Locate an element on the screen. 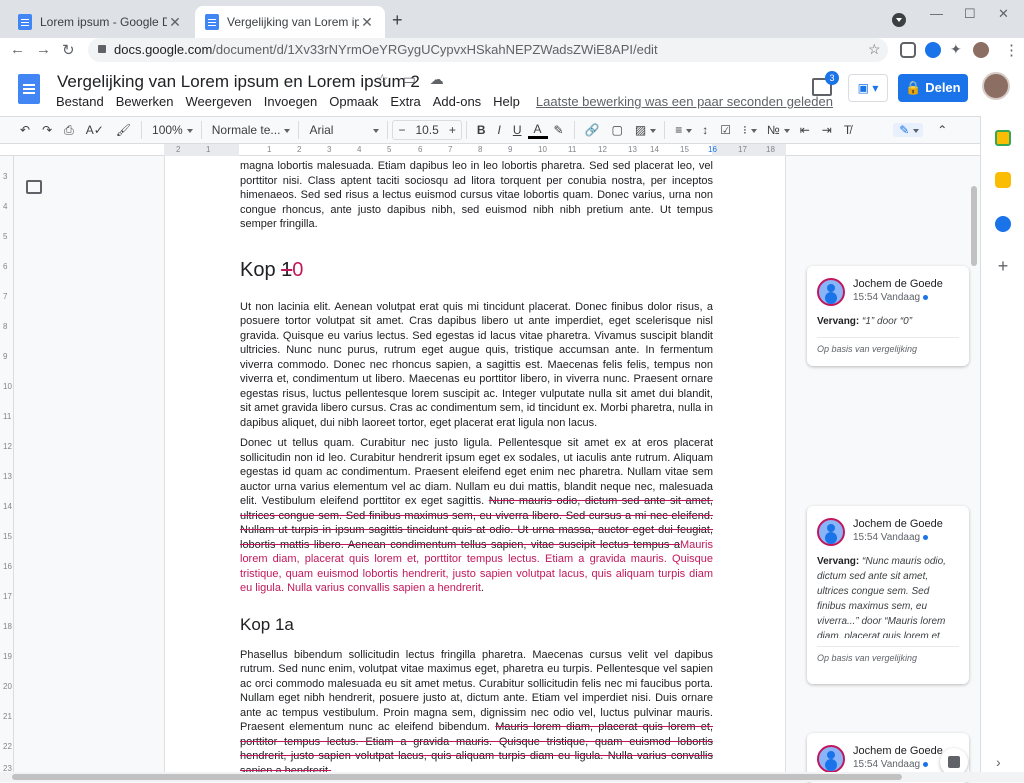 This screenshot has height=783, width=1024. heading-kop-10: Kop 10 is located at coordinates (476, 270).